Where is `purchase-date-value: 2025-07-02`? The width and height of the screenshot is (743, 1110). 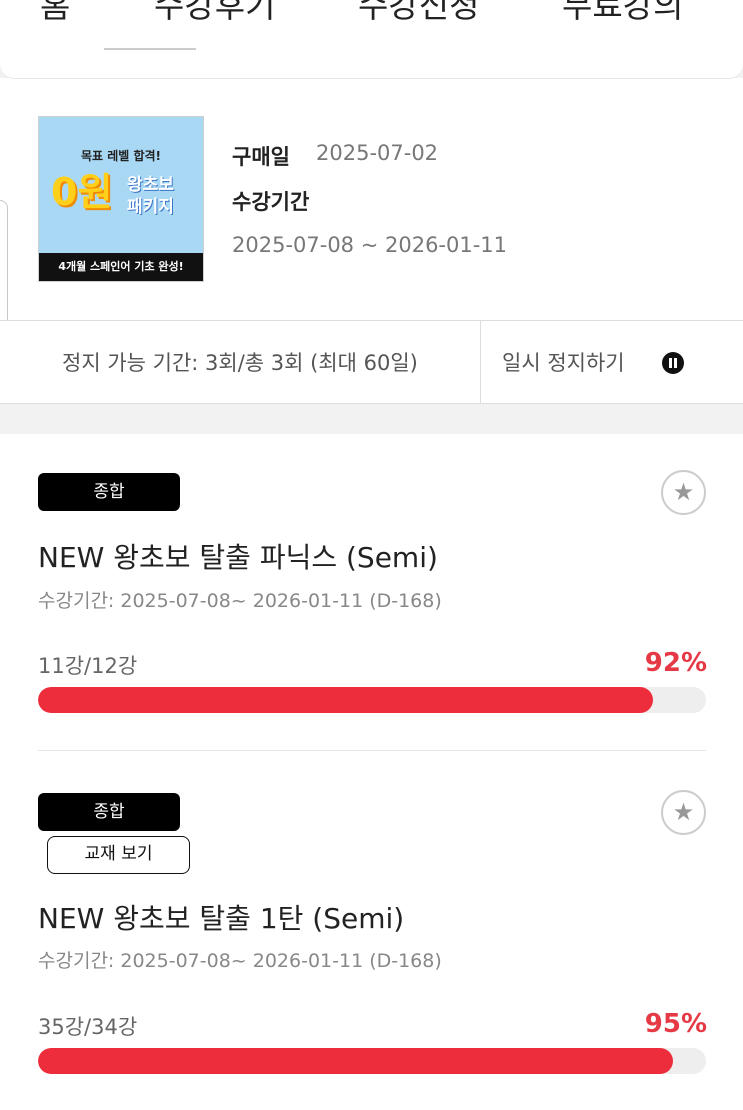 purchase-date-value: 2025-07-02 is located at coordinates (377, 153).